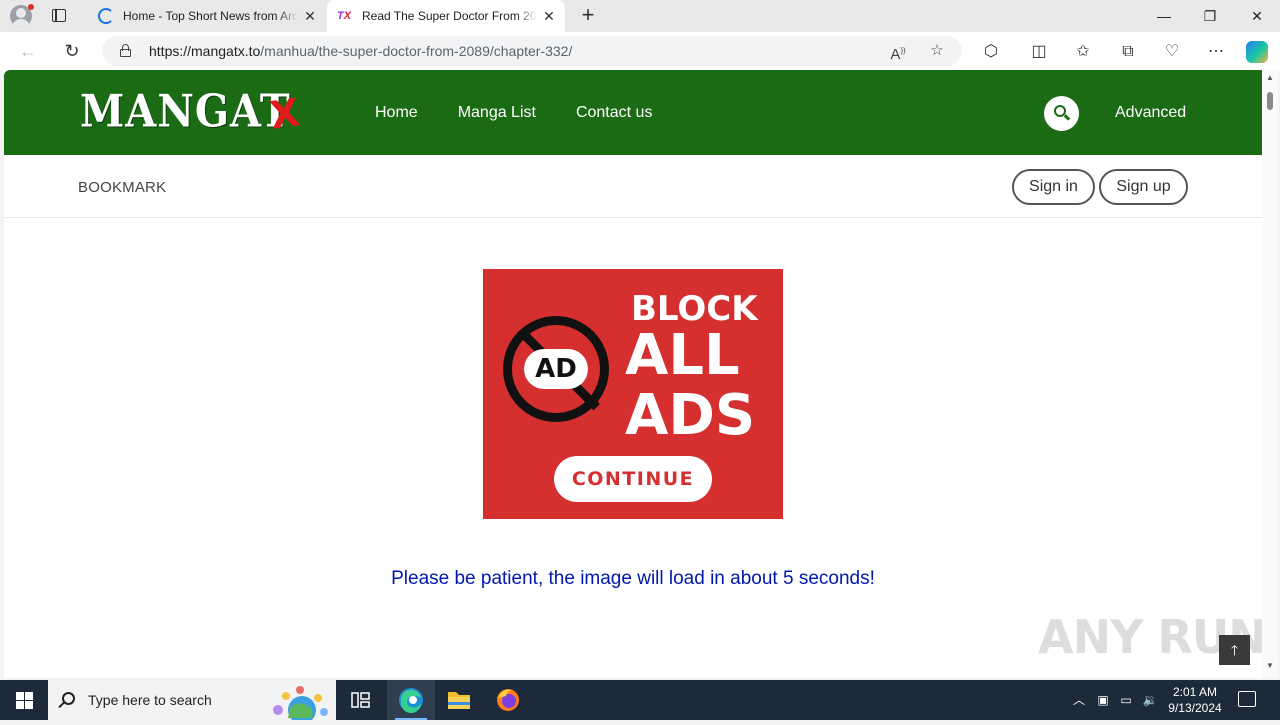  What do you see at coordinates (24, 700) in the screenshot?
I see `windows-start-icon` at bounding box center [24, 700].